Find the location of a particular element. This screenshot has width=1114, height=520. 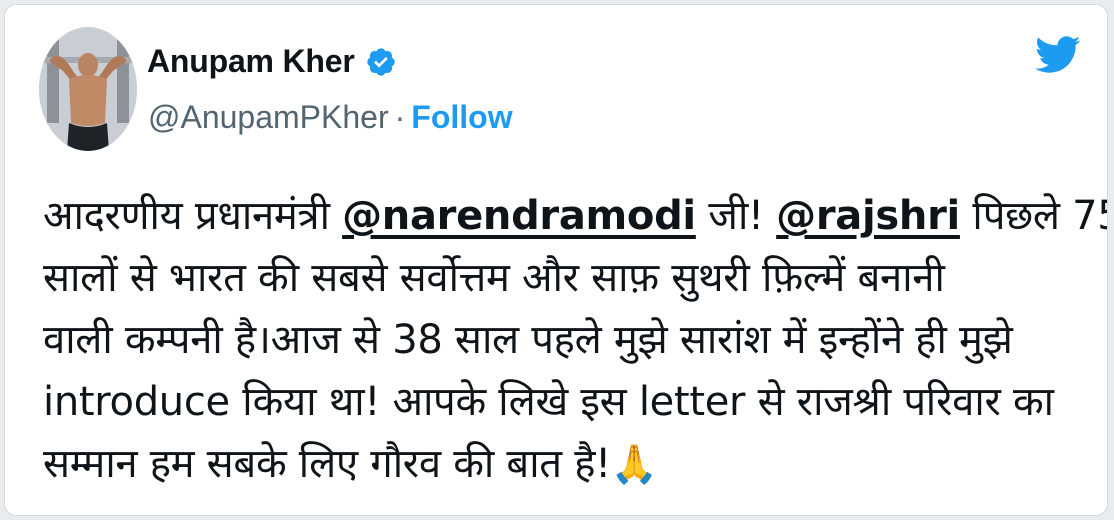

avatar-photo is located at coordinates (88, 89).